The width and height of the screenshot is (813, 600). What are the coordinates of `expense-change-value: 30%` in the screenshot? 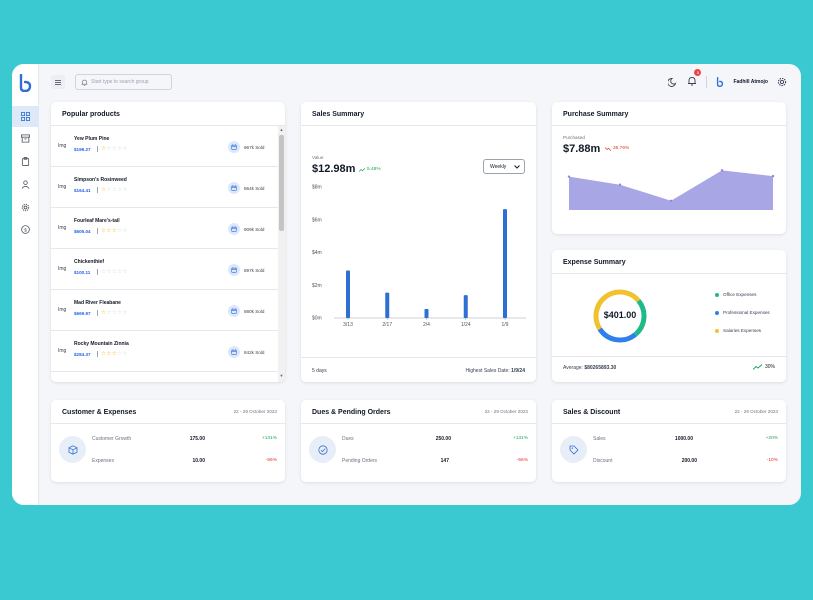 It's located at (769, 367).